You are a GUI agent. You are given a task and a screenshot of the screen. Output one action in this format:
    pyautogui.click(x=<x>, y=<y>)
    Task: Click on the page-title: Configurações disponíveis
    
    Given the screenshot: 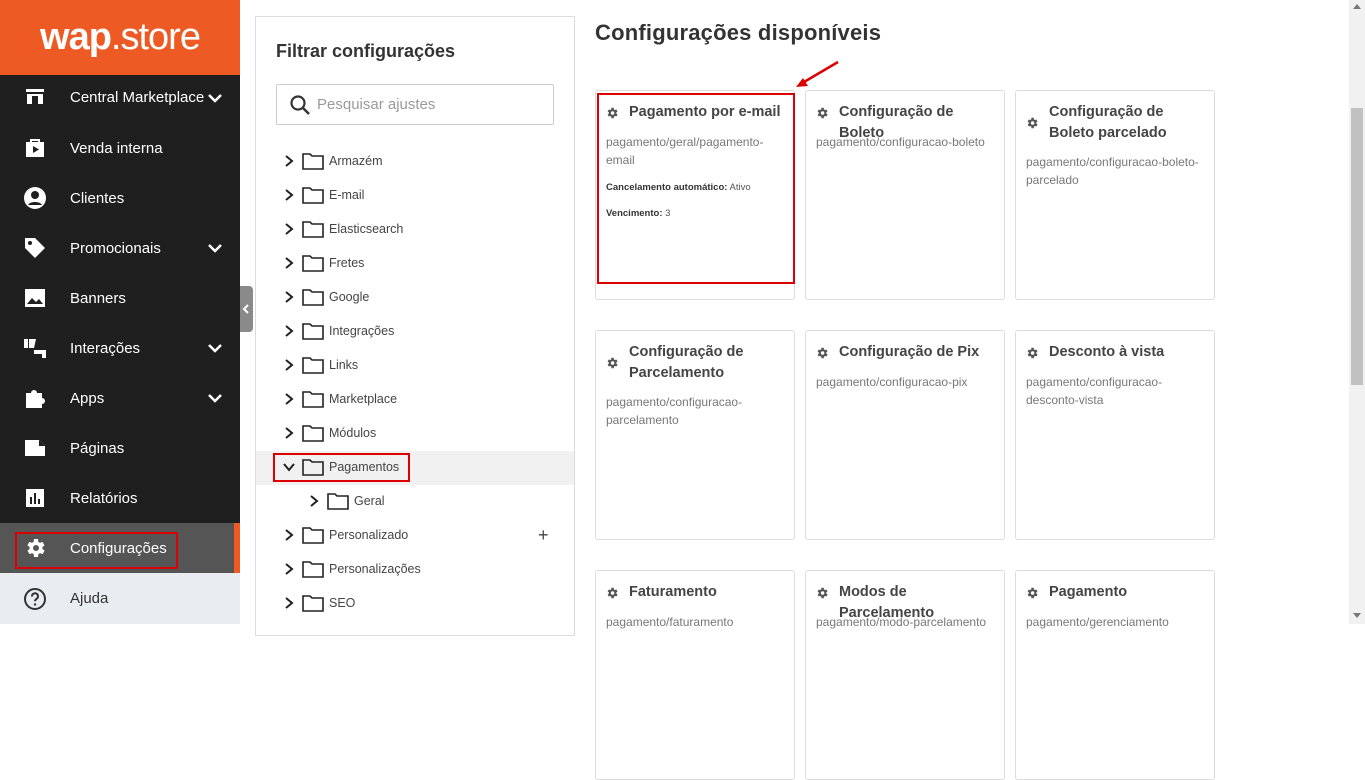 What is the action you would take?
    pyautogui.click(x=738, y=32)
    